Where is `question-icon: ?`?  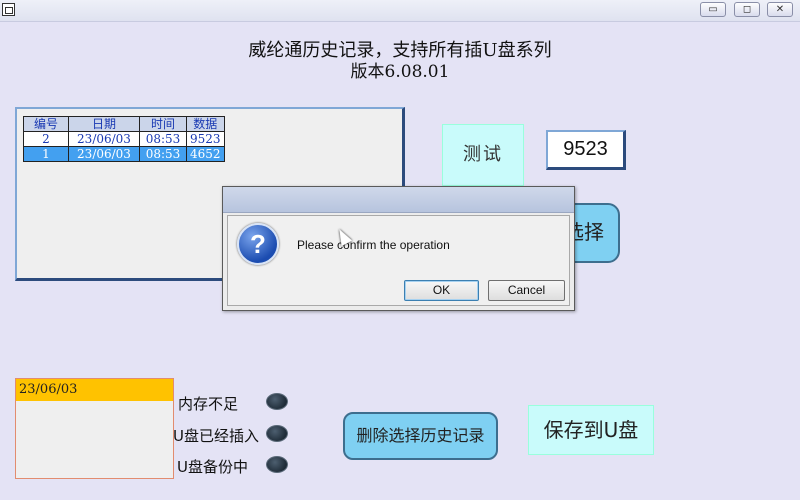
question-icon: ? is located at coordinates (258, 244).